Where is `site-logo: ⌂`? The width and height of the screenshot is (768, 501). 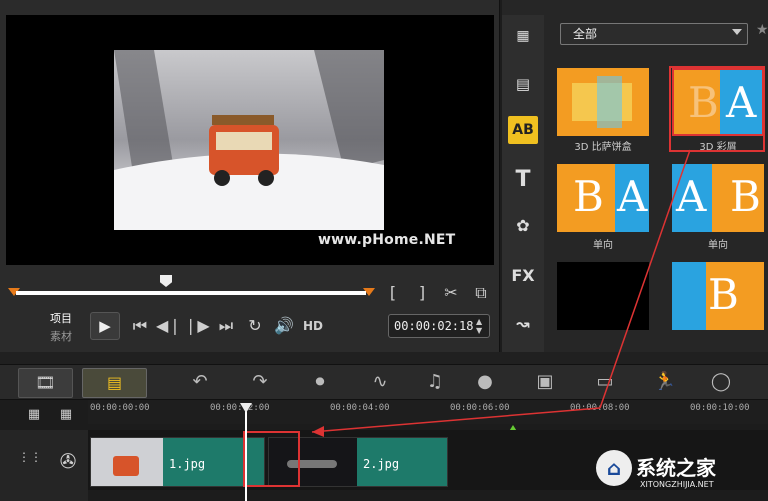 site-logo: ⌂ is located at coordinates (614, 468).